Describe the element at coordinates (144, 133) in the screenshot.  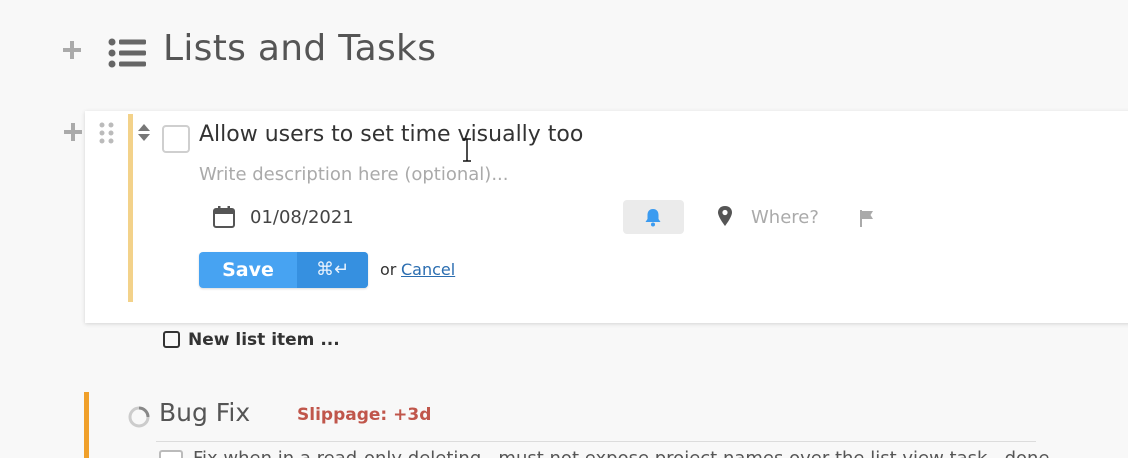
I see `sort-arrows-icon` at that location.